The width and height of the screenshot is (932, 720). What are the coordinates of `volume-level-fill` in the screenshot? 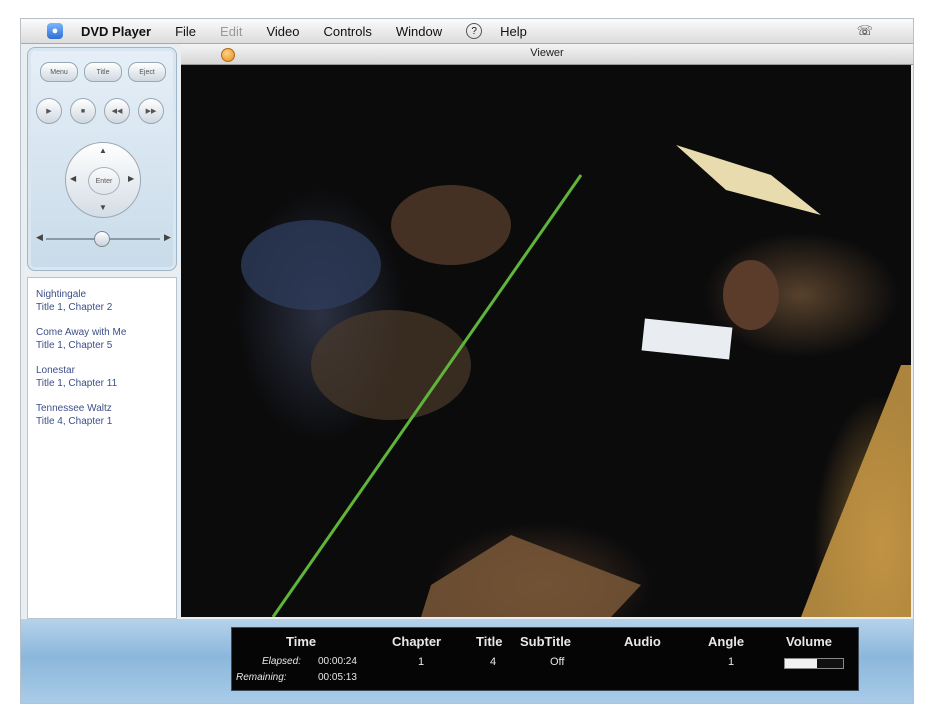 It's located at (801, 663).